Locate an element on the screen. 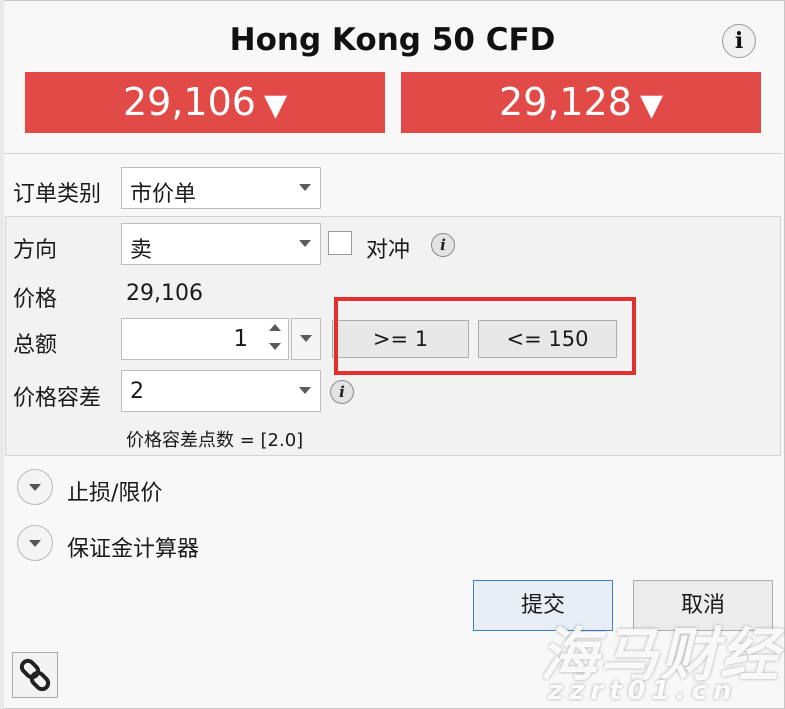 This screenshot has height=709, width=785. order-type-select: 市价单 is located at coordinates (221, 188).